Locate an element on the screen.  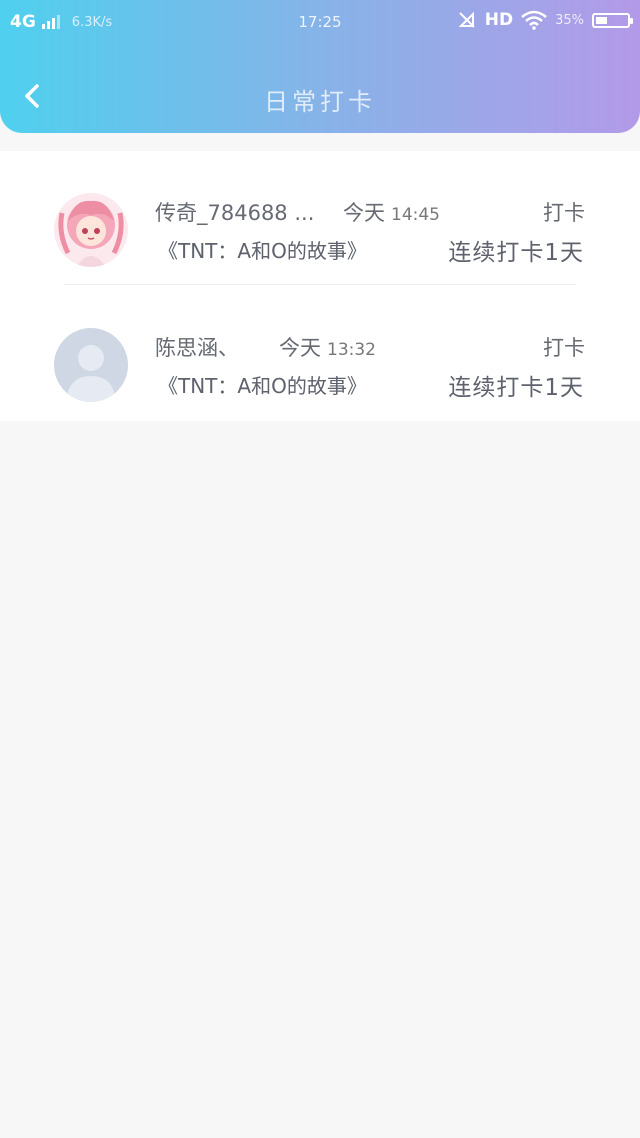
username: 陈思涵、 is located at coordinates (197, 348).